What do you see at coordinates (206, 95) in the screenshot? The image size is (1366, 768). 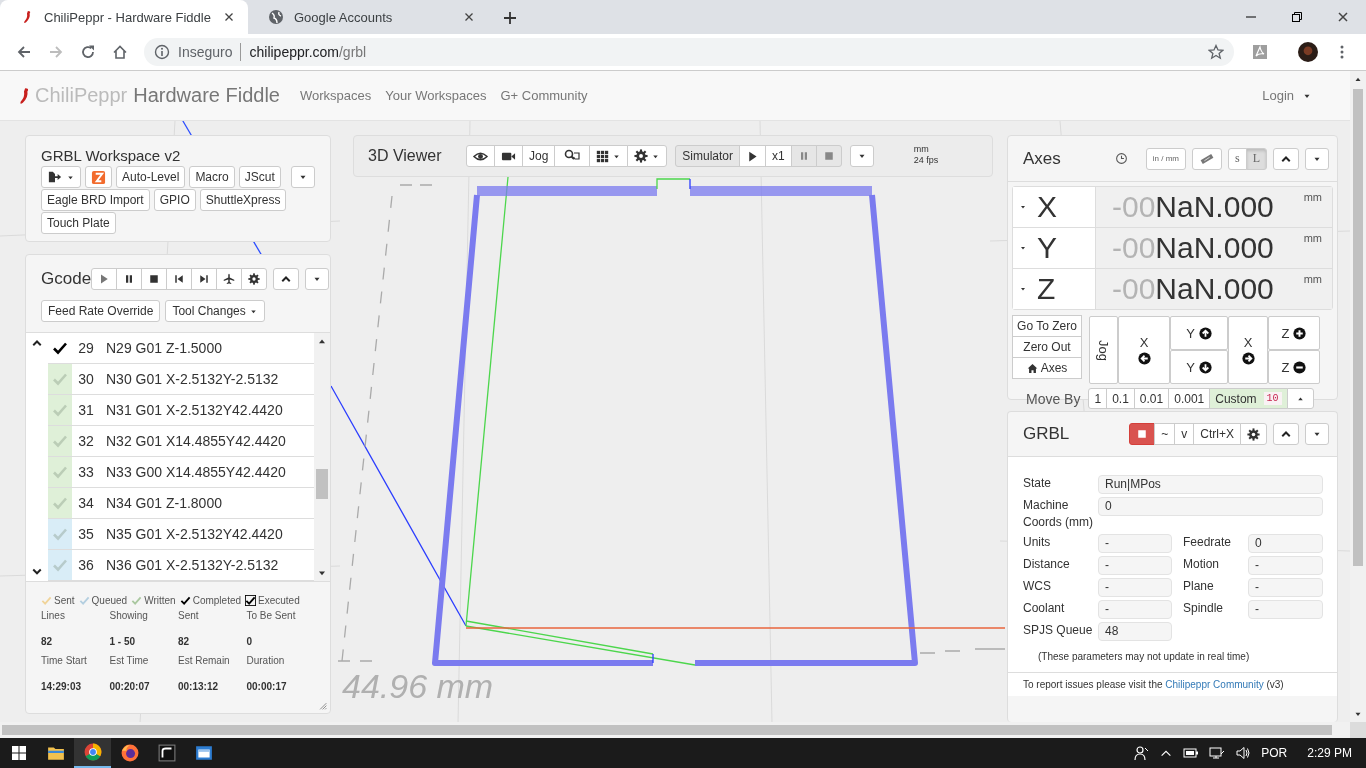 I see `app-title: Hardware Fiddle` at bounding box center [206, 95].